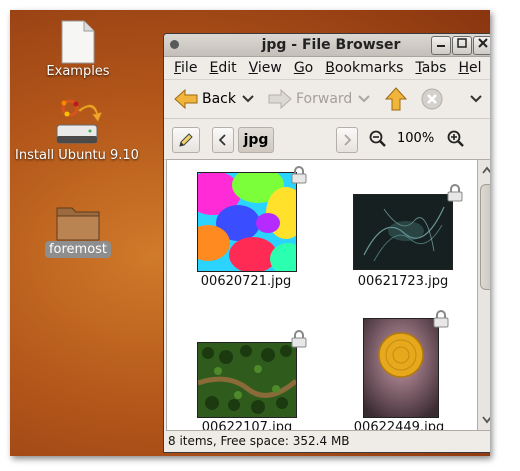 This screenshot has height=471, width=520. Describe the element at coordinates (377, 138) in the screenshot. I see `zoom-out-icon` at that location.